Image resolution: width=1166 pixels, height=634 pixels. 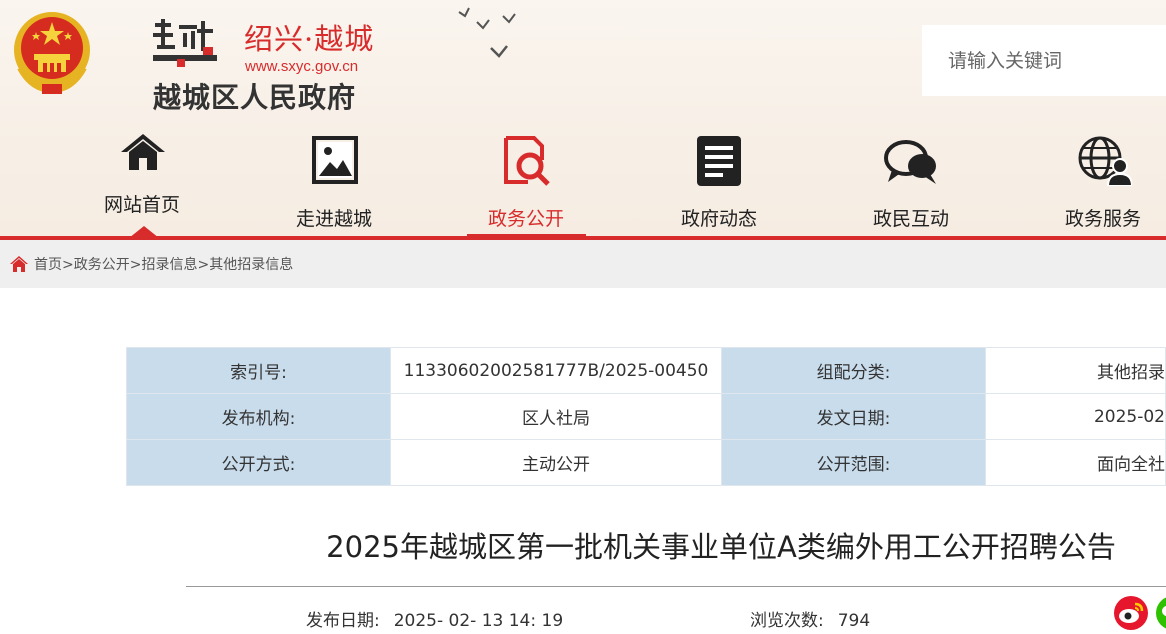 I want to click on search-document-icon, so click(x=527, y=161).